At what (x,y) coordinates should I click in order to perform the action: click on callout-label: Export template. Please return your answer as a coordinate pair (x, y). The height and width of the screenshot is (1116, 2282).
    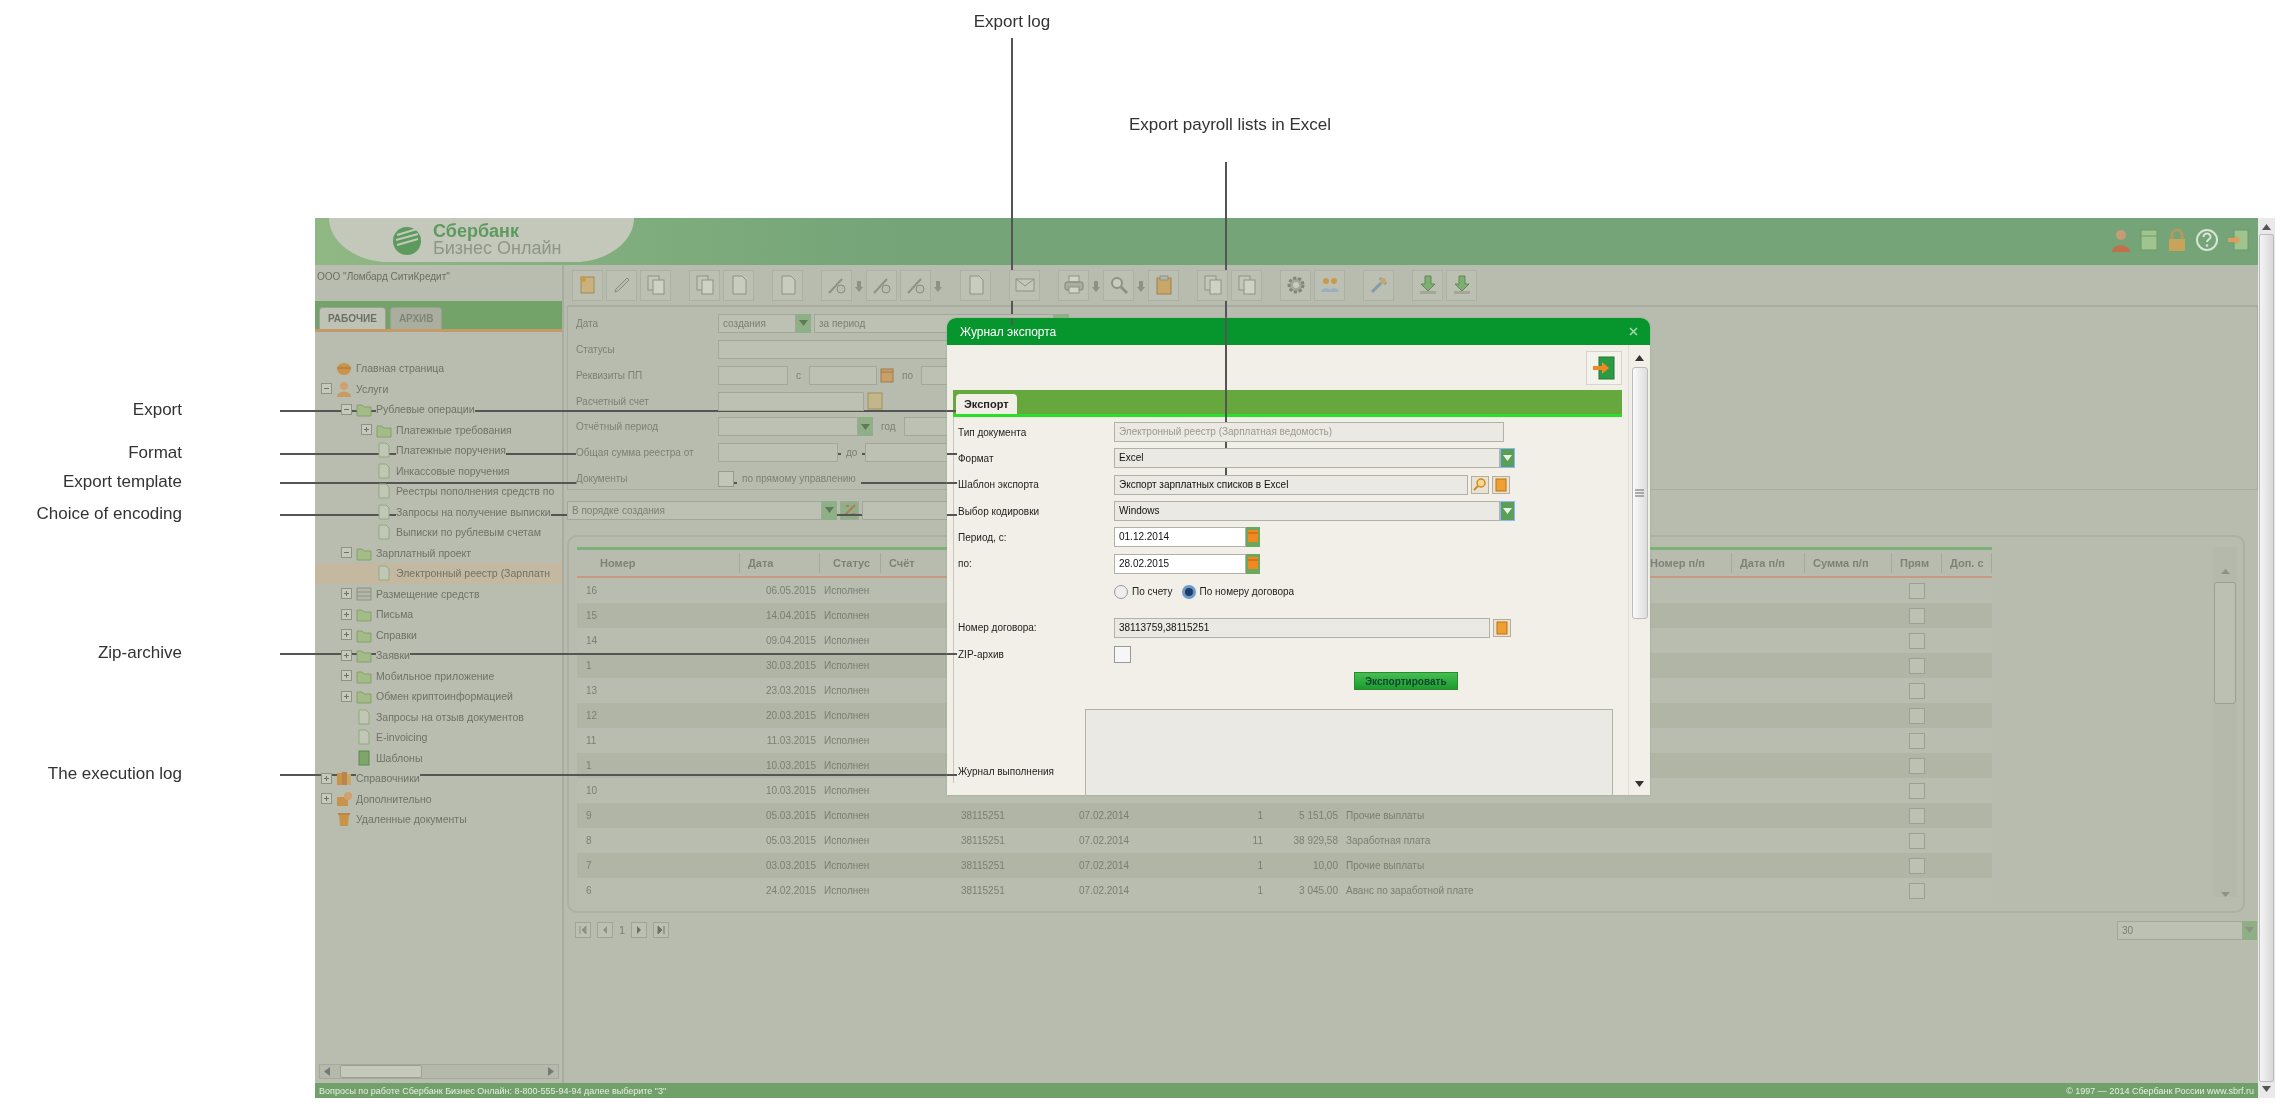
    Looking at the image, I should click on (122, 482).